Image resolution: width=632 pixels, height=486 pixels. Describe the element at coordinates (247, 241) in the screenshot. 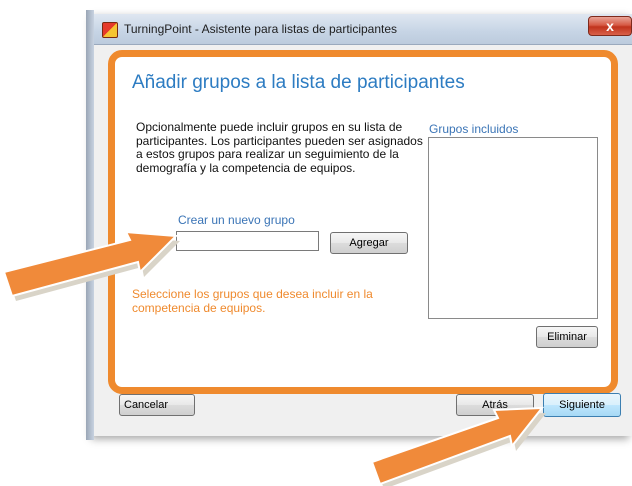

I see `new-group-input` at that location.